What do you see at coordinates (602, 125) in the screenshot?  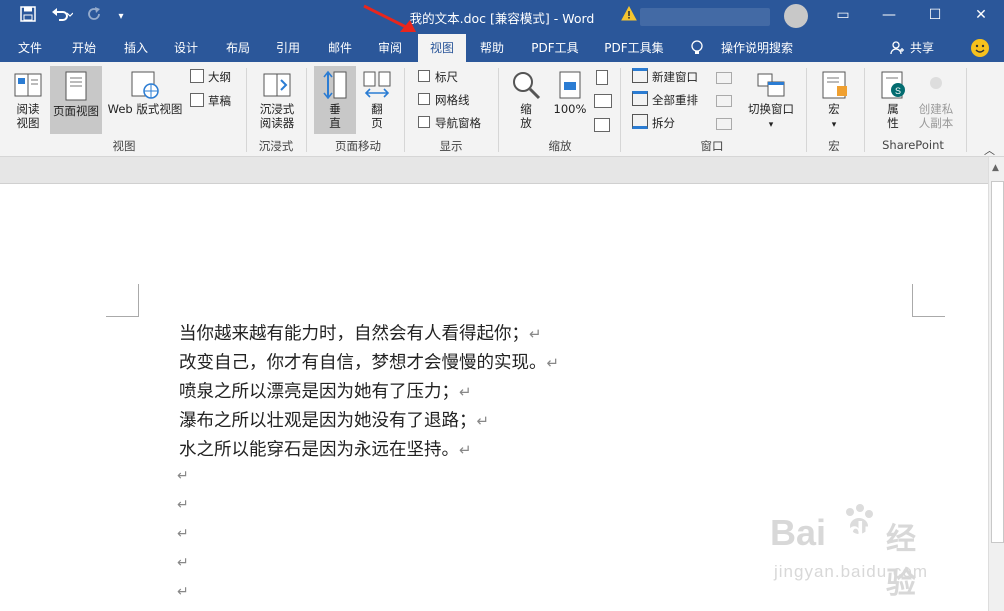 I see `page-width-icon` at bounding box center [602, 125].